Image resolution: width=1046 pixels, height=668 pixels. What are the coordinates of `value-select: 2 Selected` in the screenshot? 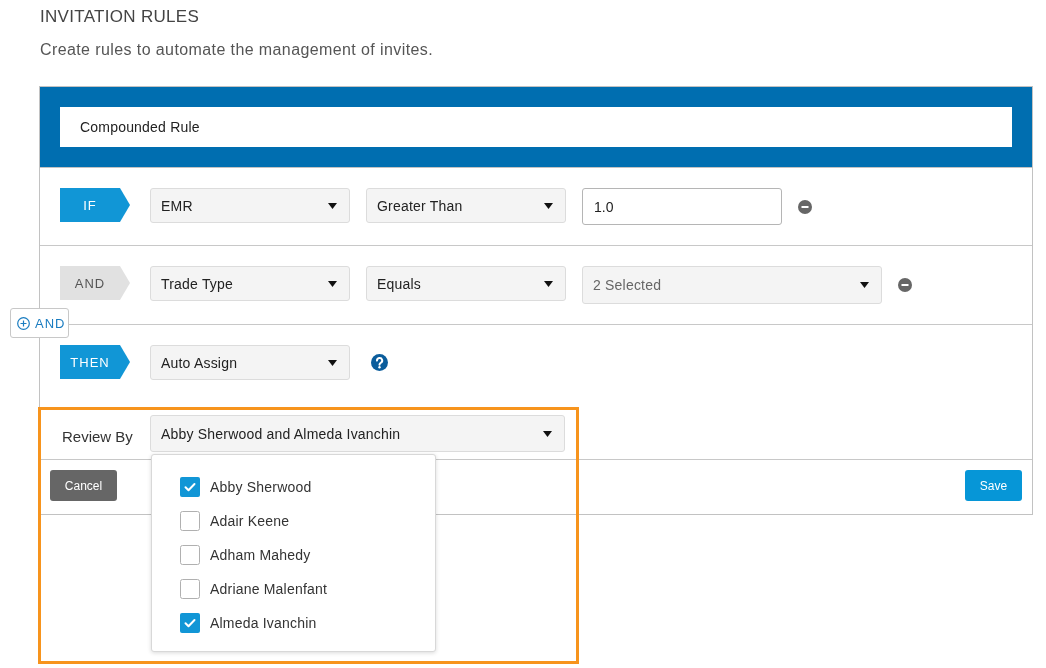 It's located at (732, 285).